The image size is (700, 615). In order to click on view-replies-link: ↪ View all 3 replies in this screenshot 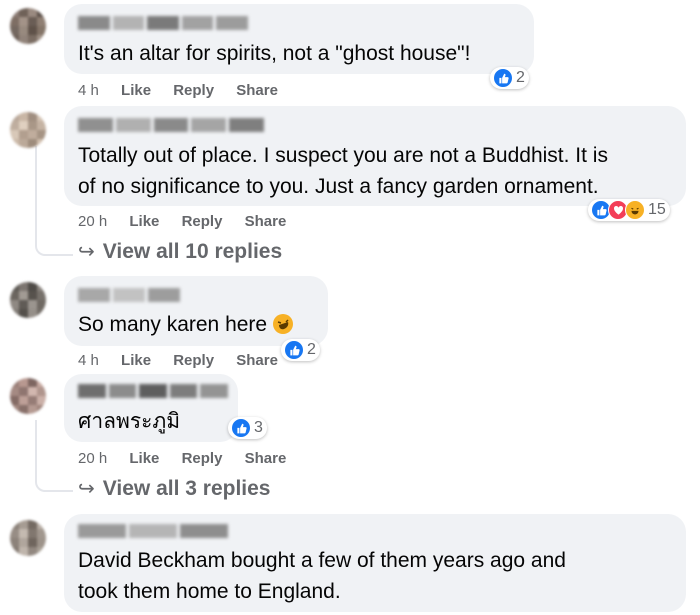, I will do `click(174, 488)`.